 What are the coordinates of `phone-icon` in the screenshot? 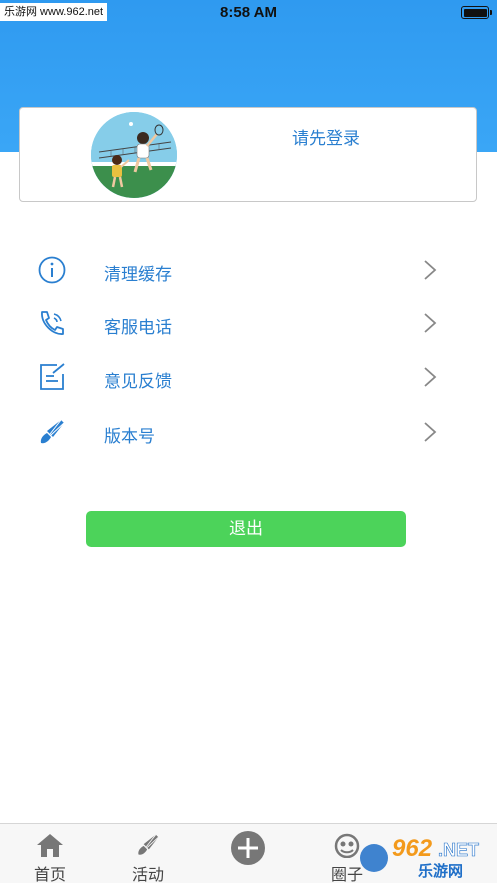 It's located at (52, 323).